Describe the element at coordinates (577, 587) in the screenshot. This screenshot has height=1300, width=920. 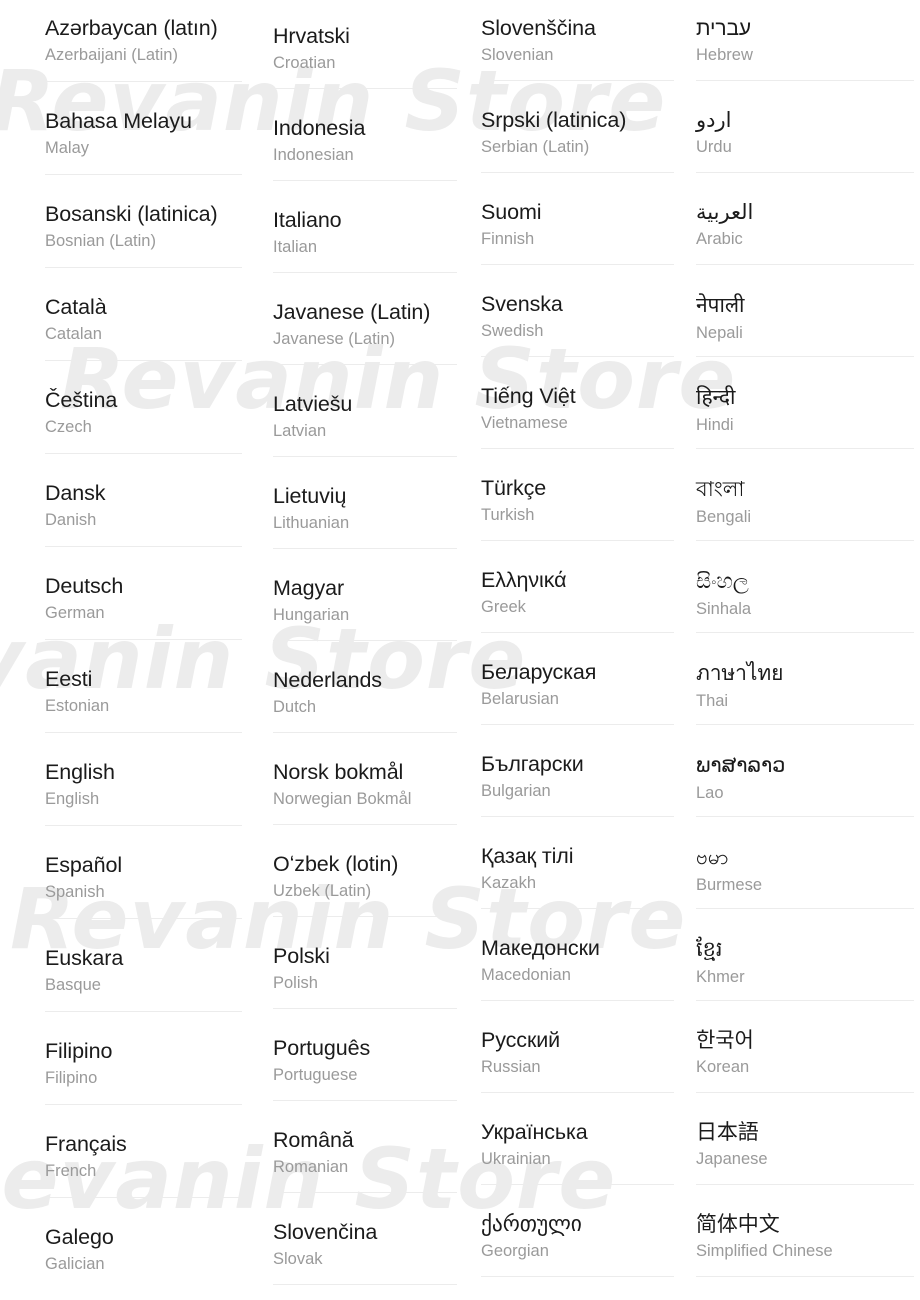
I see `language-list-item: Ελληνικά Greek` at that location.